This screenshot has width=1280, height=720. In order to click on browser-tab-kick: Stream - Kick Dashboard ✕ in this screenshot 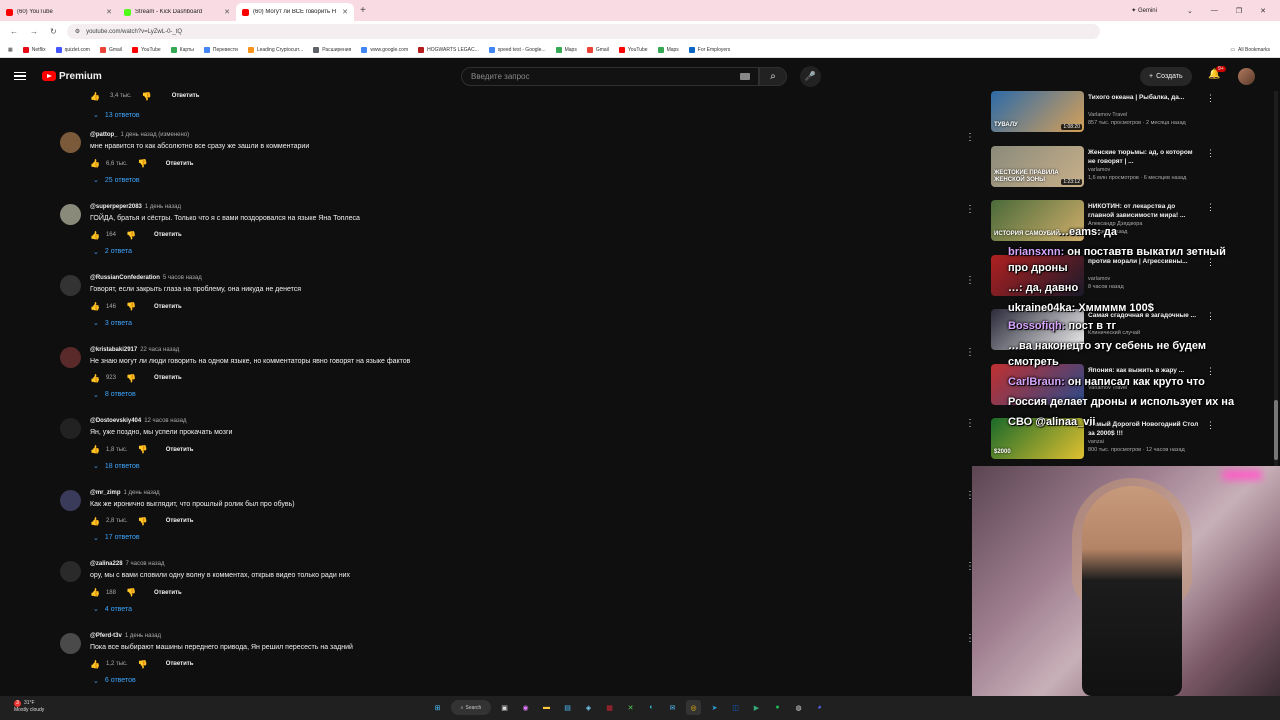, I will do `click(177, 12)`.